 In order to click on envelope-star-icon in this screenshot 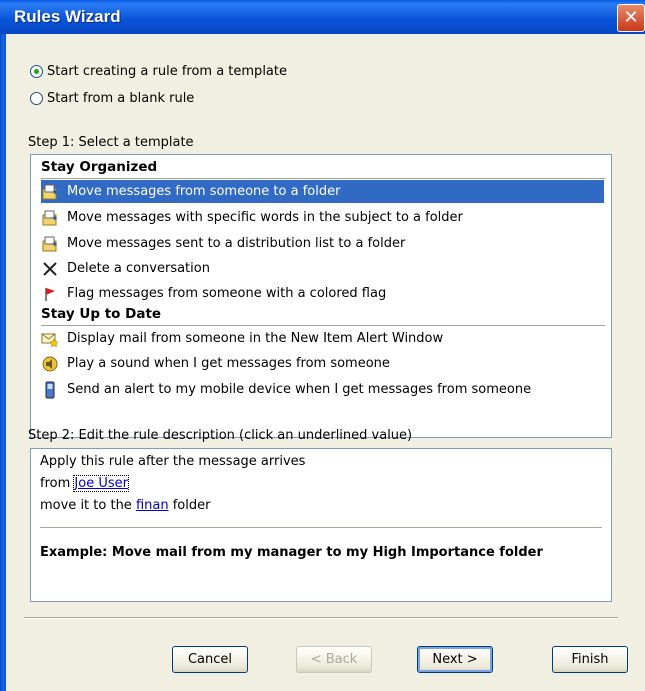, I will do `click(50, 339)`.